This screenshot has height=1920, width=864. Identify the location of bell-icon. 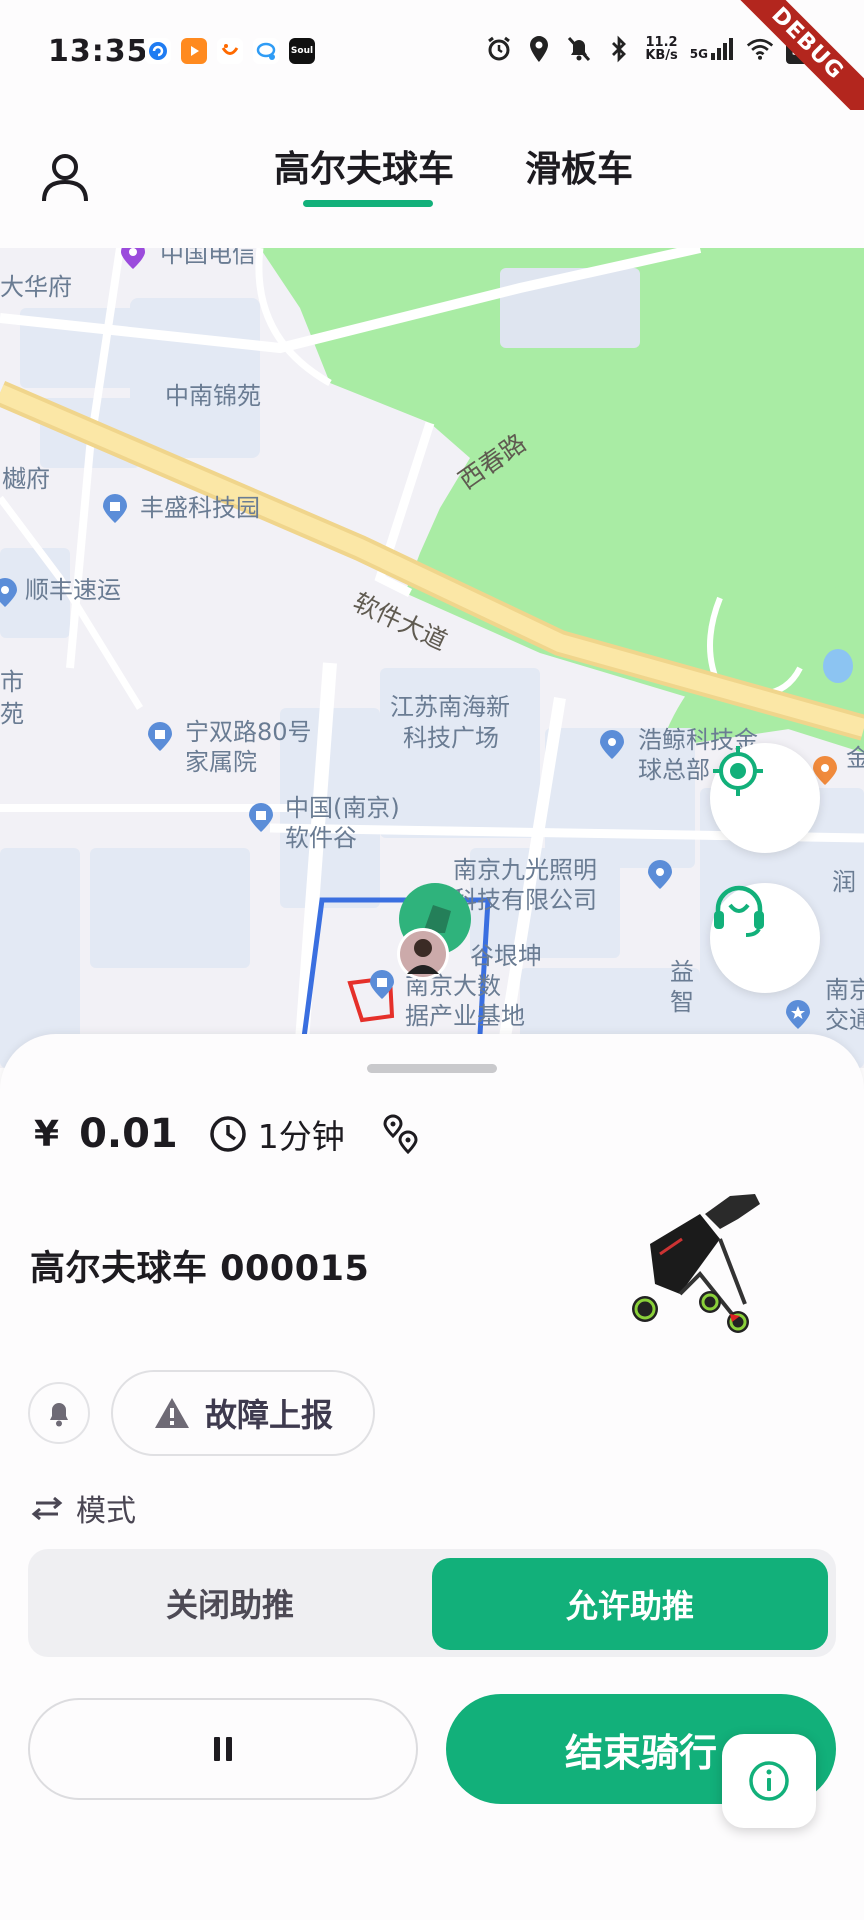
(59, 1415).